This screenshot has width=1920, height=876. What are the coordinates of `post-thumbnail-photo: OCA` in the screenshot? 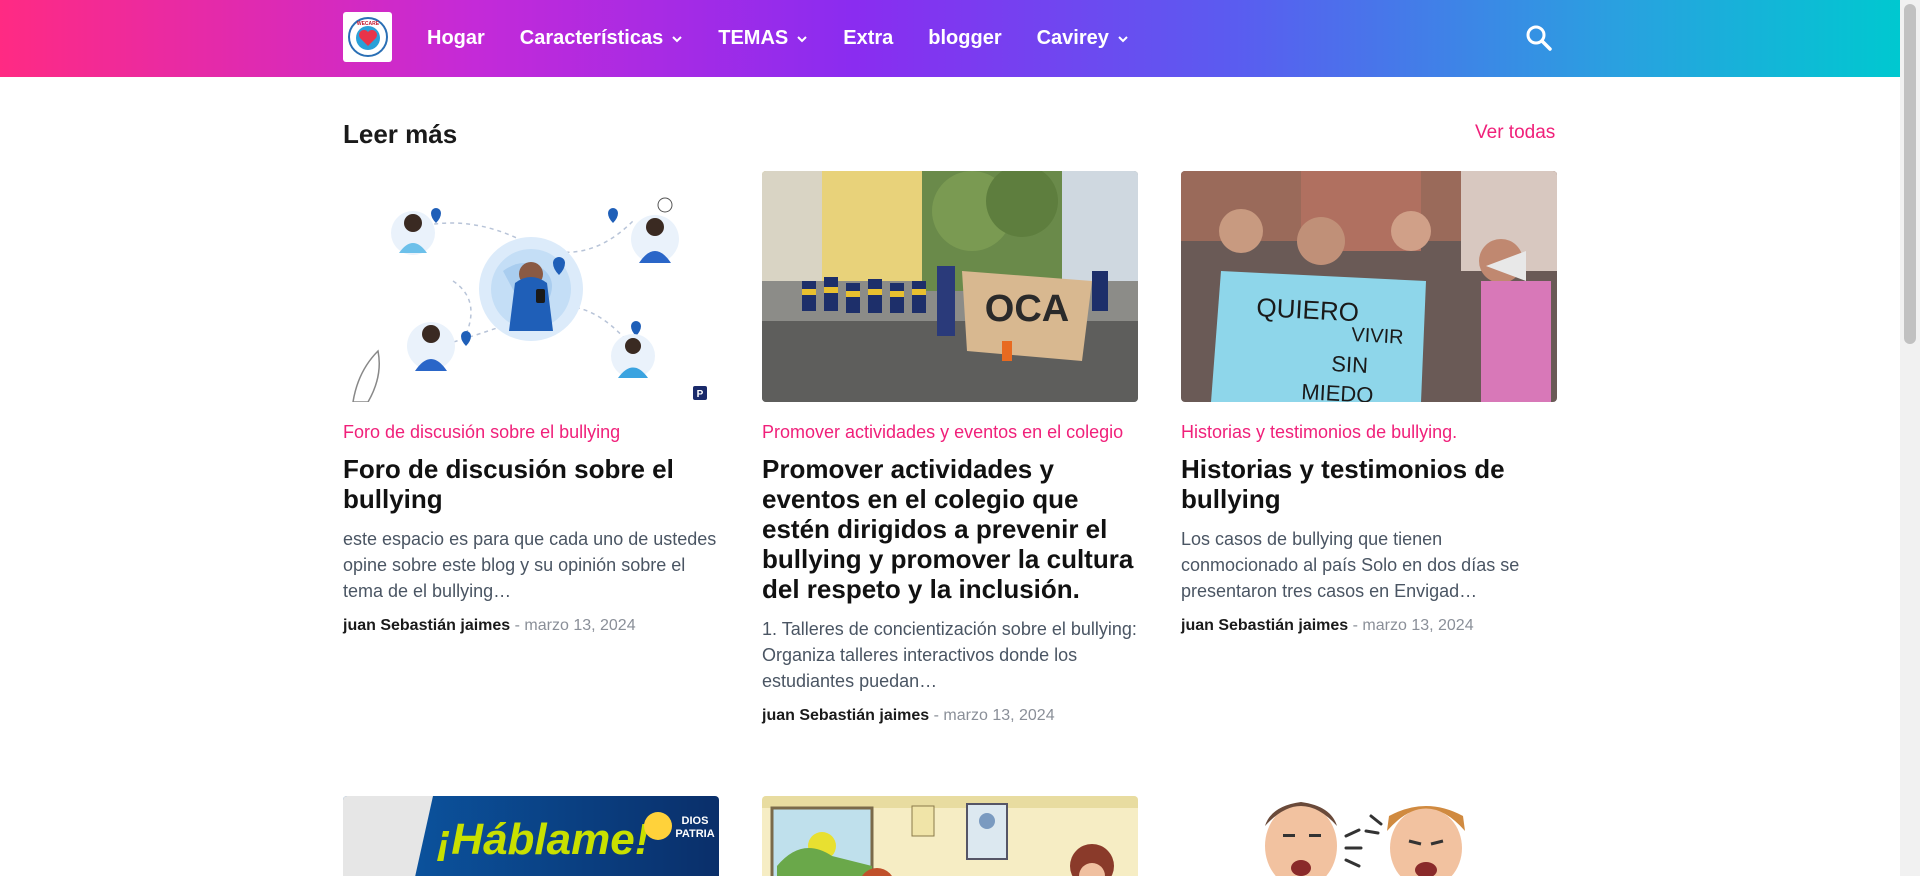 It's located at (950, 286).